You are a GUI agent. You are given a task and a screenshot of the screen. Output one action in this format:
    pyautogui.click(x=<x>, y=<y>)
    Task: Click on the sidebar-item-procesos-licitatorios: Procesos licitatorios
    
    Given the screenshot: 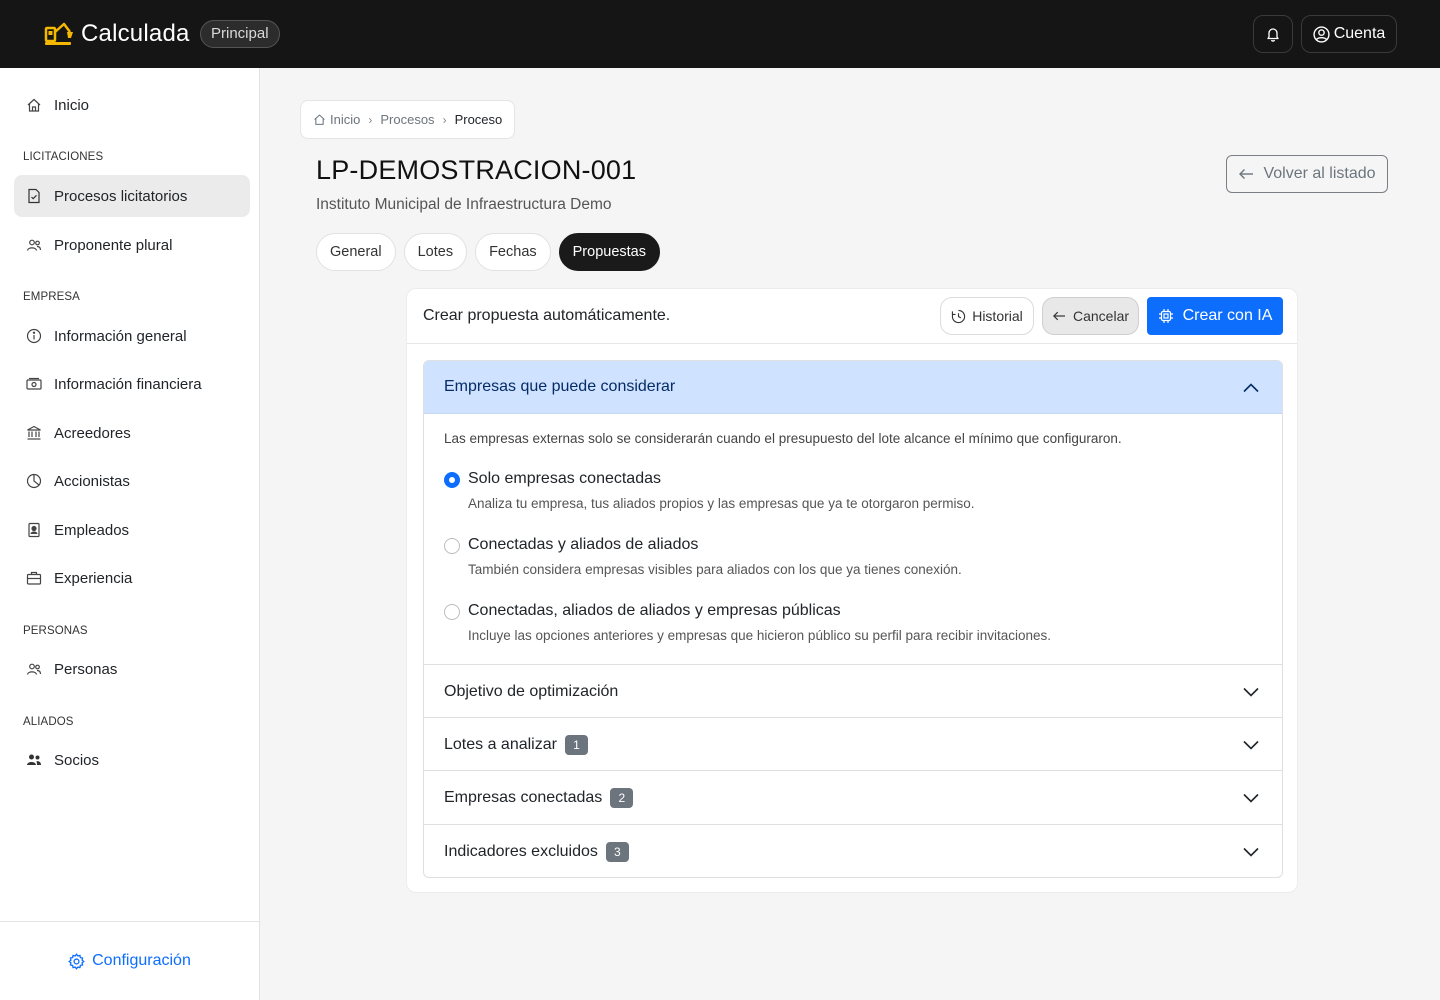 What is the action you would take?
    pyautogui.click(x=132, y=196)
    